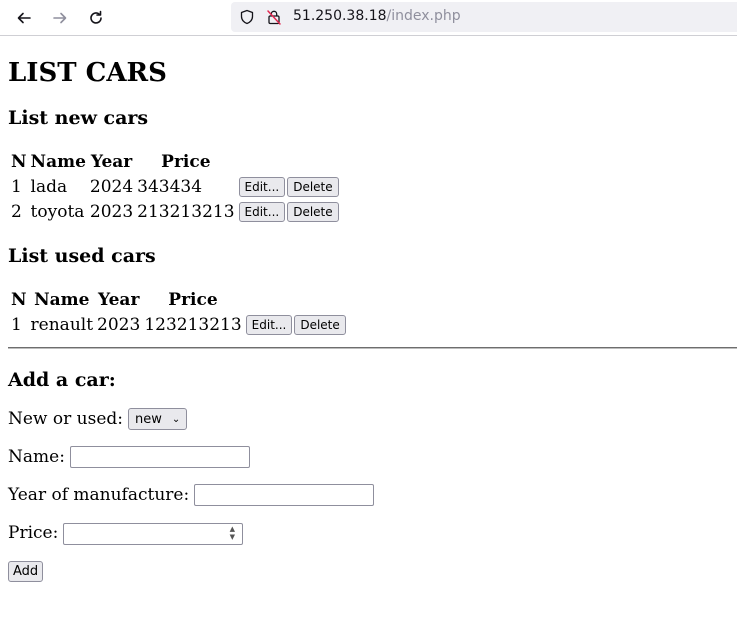  I want to click on url-text: 51.250.38.18/index.php, so click(377, 16).